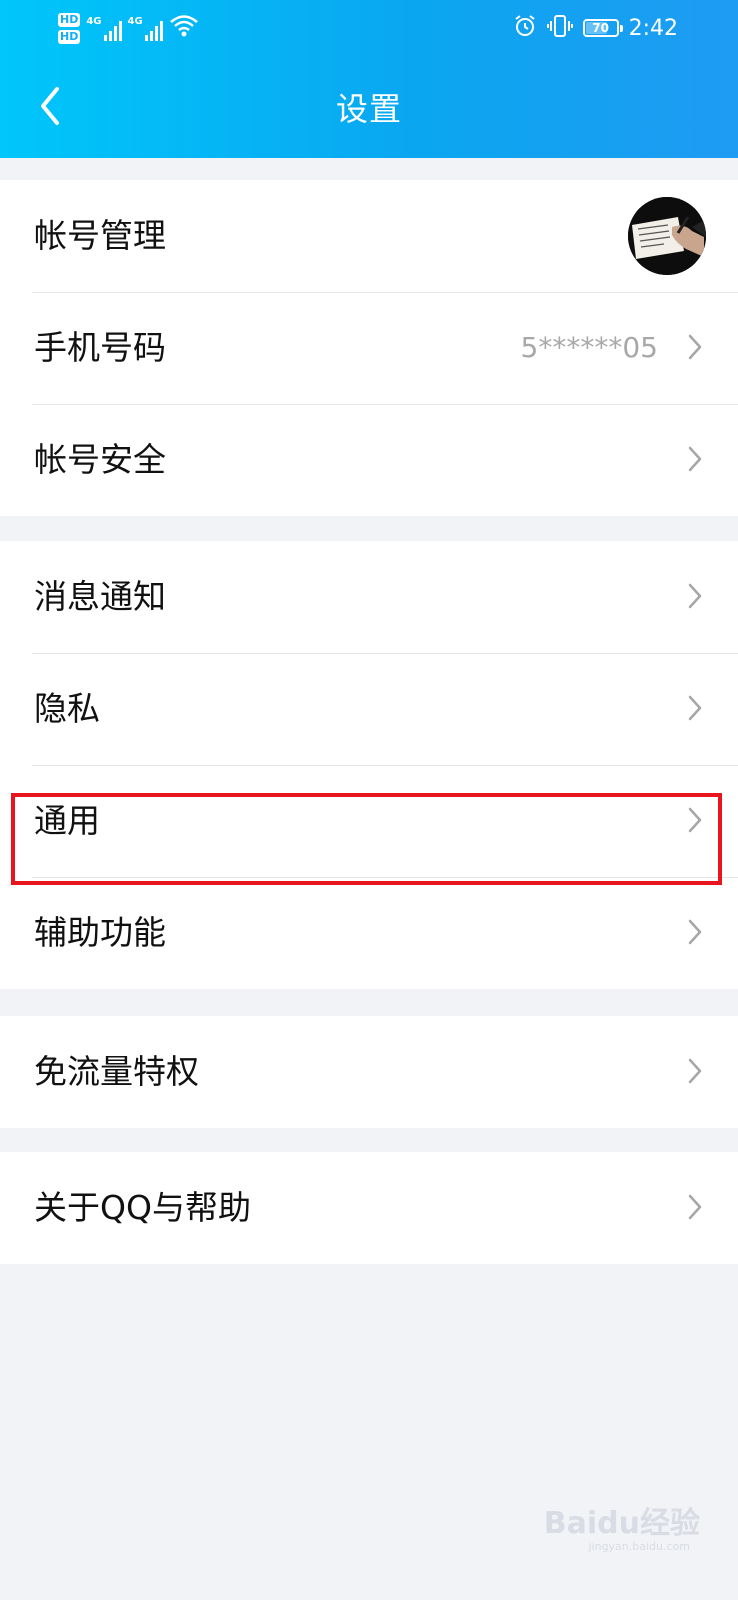 The height and width of the screenshot is (1600, 738). I want to click on row-label: 帐号管理, so click(100, 235).